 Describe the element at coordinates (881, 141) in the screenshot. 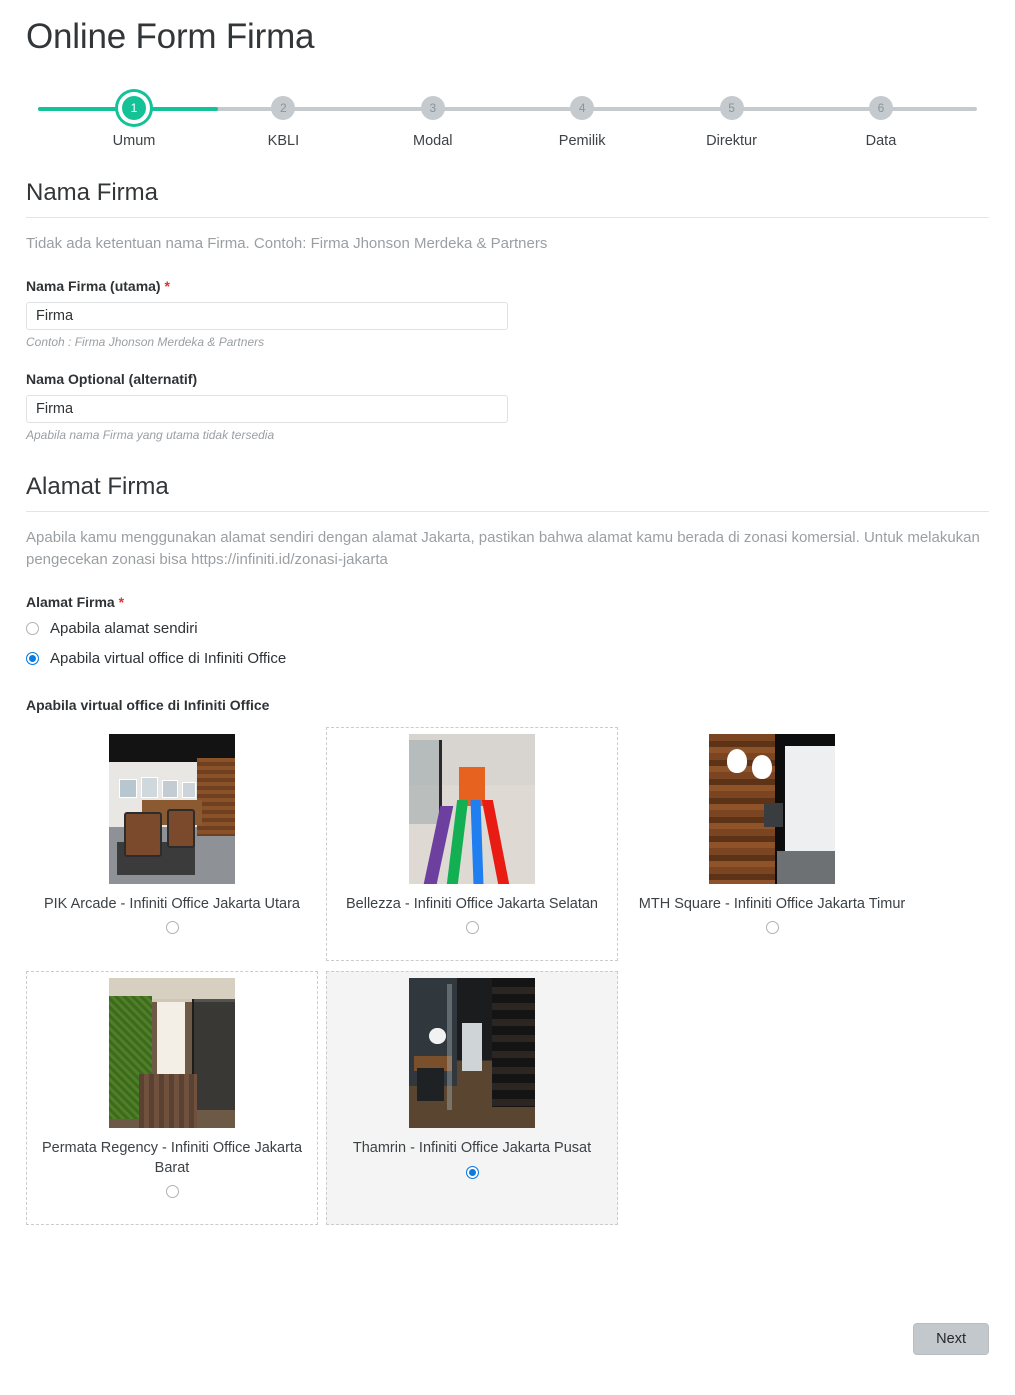

I see `step-label-data: Data` at that location.